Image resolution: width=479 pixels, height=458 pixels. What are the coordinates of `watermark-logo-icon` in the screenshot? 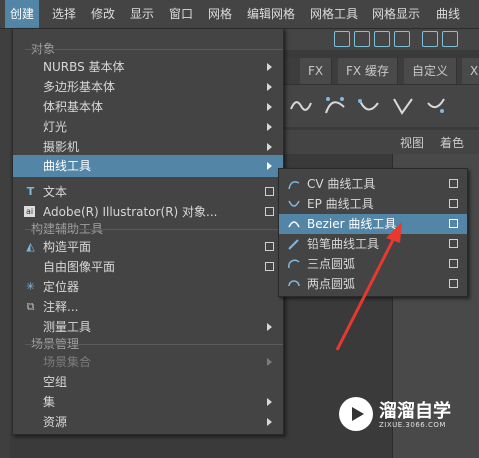 It's located at (356, 414).